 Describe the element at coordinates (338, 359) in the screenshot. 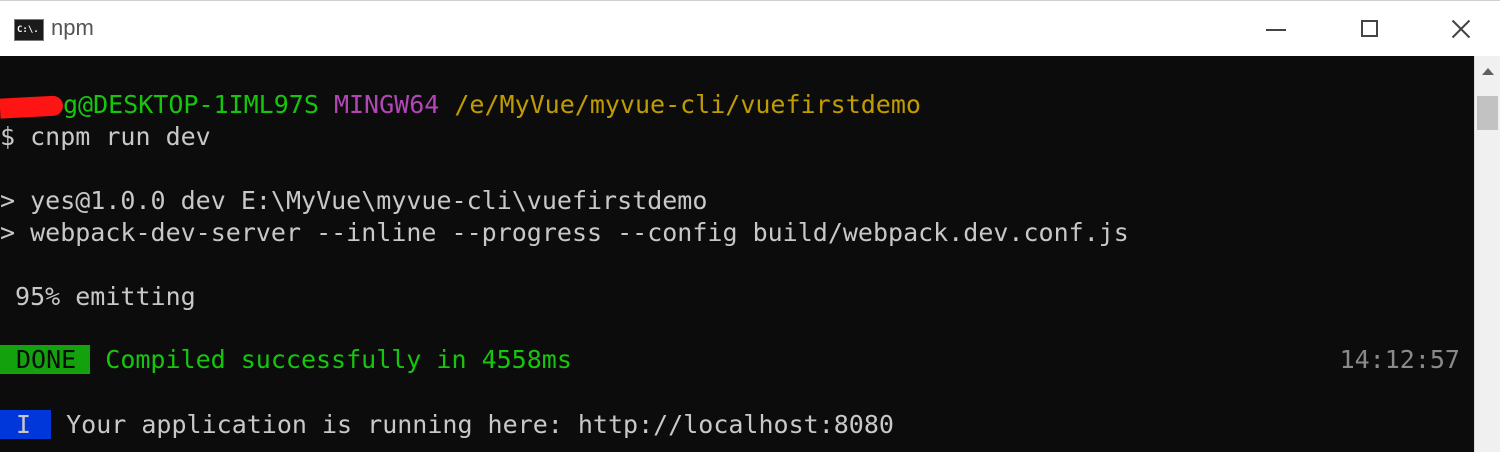

I see `done-message: Compiled successfully in 4558ms` at that location.